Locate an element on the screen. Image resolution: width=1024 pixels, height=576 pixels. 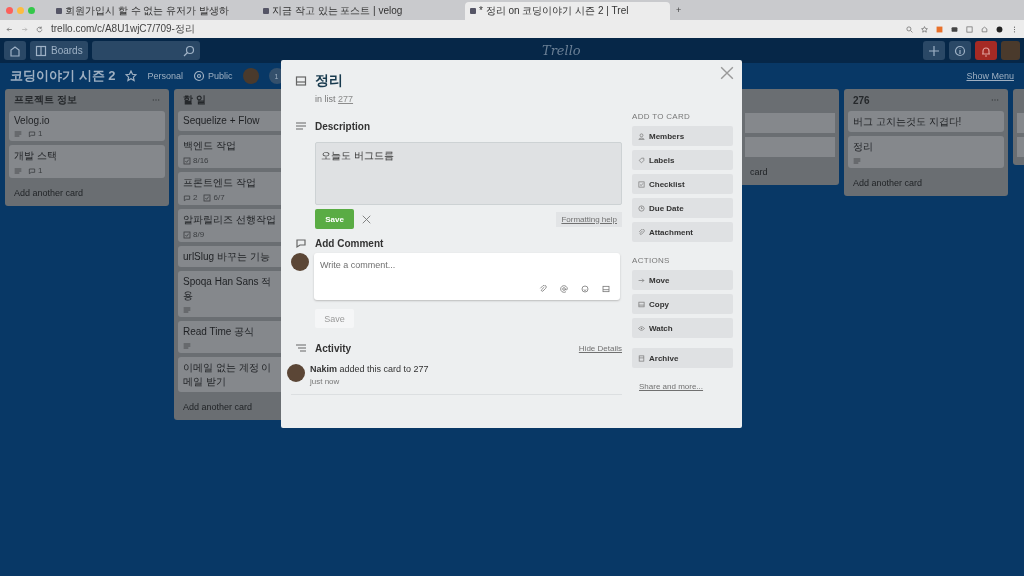
card-title: 이메일 없는 계정 이메일 받기 is located at coordinates (228, 375).